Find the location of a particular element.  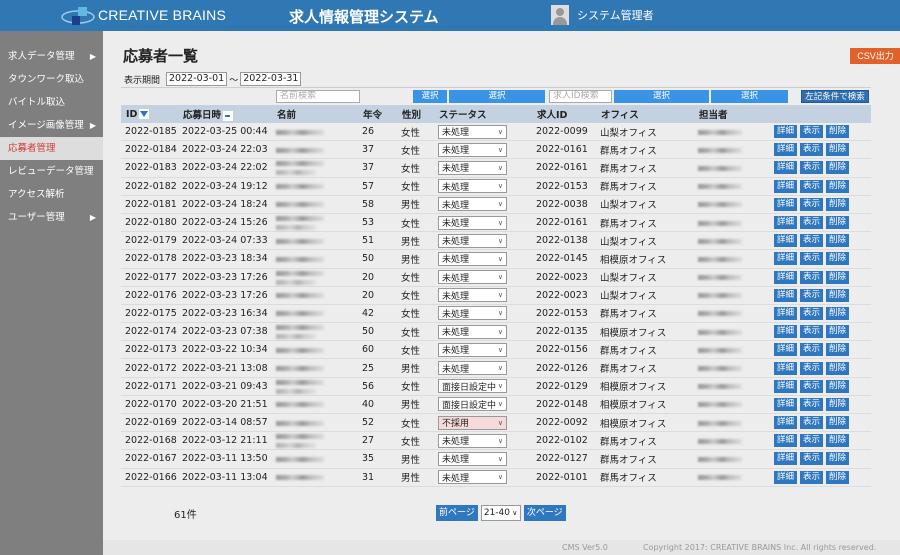

sidebar-item: 応募者管理 is located at coordinates (51, 148).